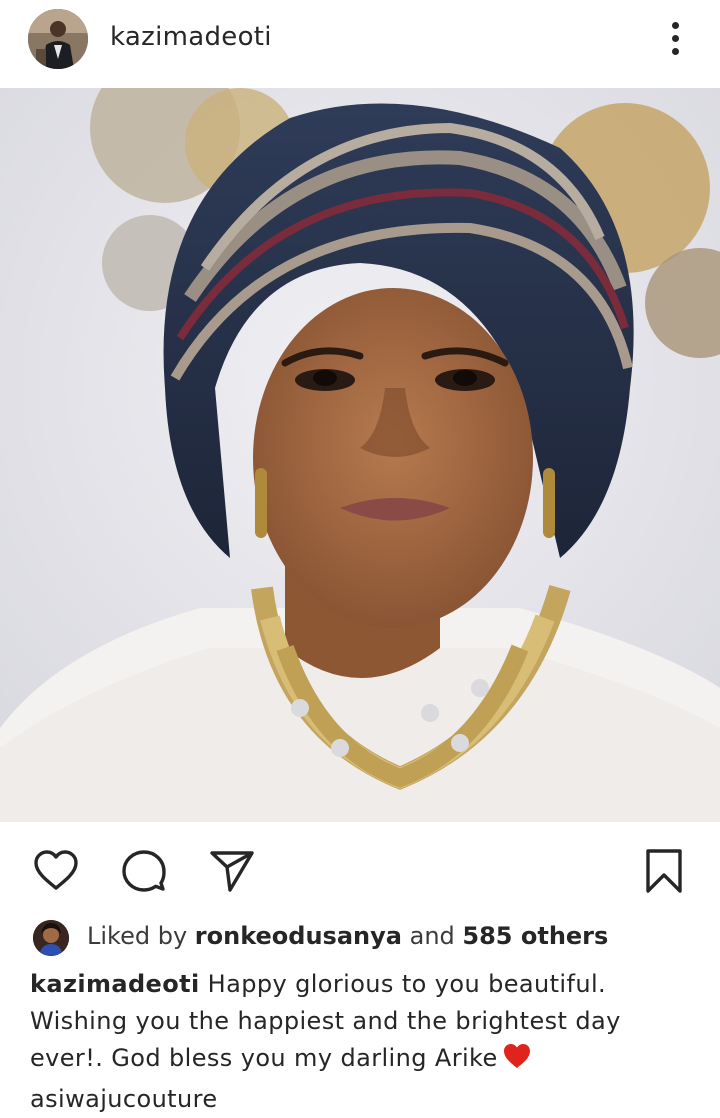 The height and width of the screenshot is (1118, 720). Describe the element at coordinates (535, 936) in the screenshot. I see `likes-count: 585 others` at that location.